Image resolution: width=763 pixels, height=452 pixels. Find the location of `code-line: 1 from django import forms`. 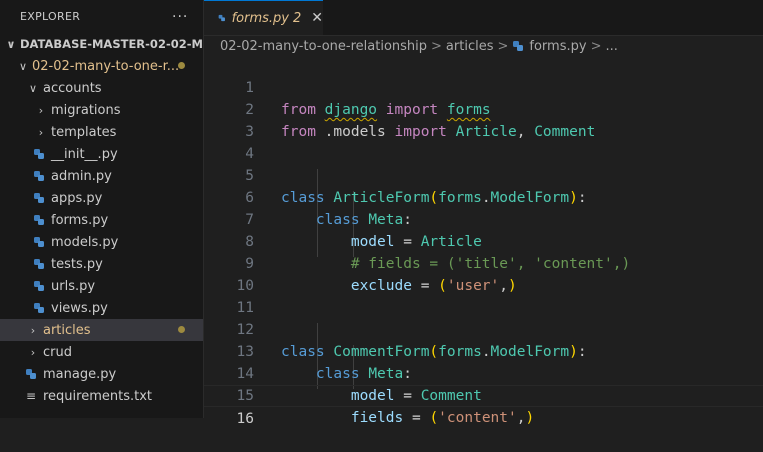

code-line: 1 from django import forms is located at coordinates (483, 86).